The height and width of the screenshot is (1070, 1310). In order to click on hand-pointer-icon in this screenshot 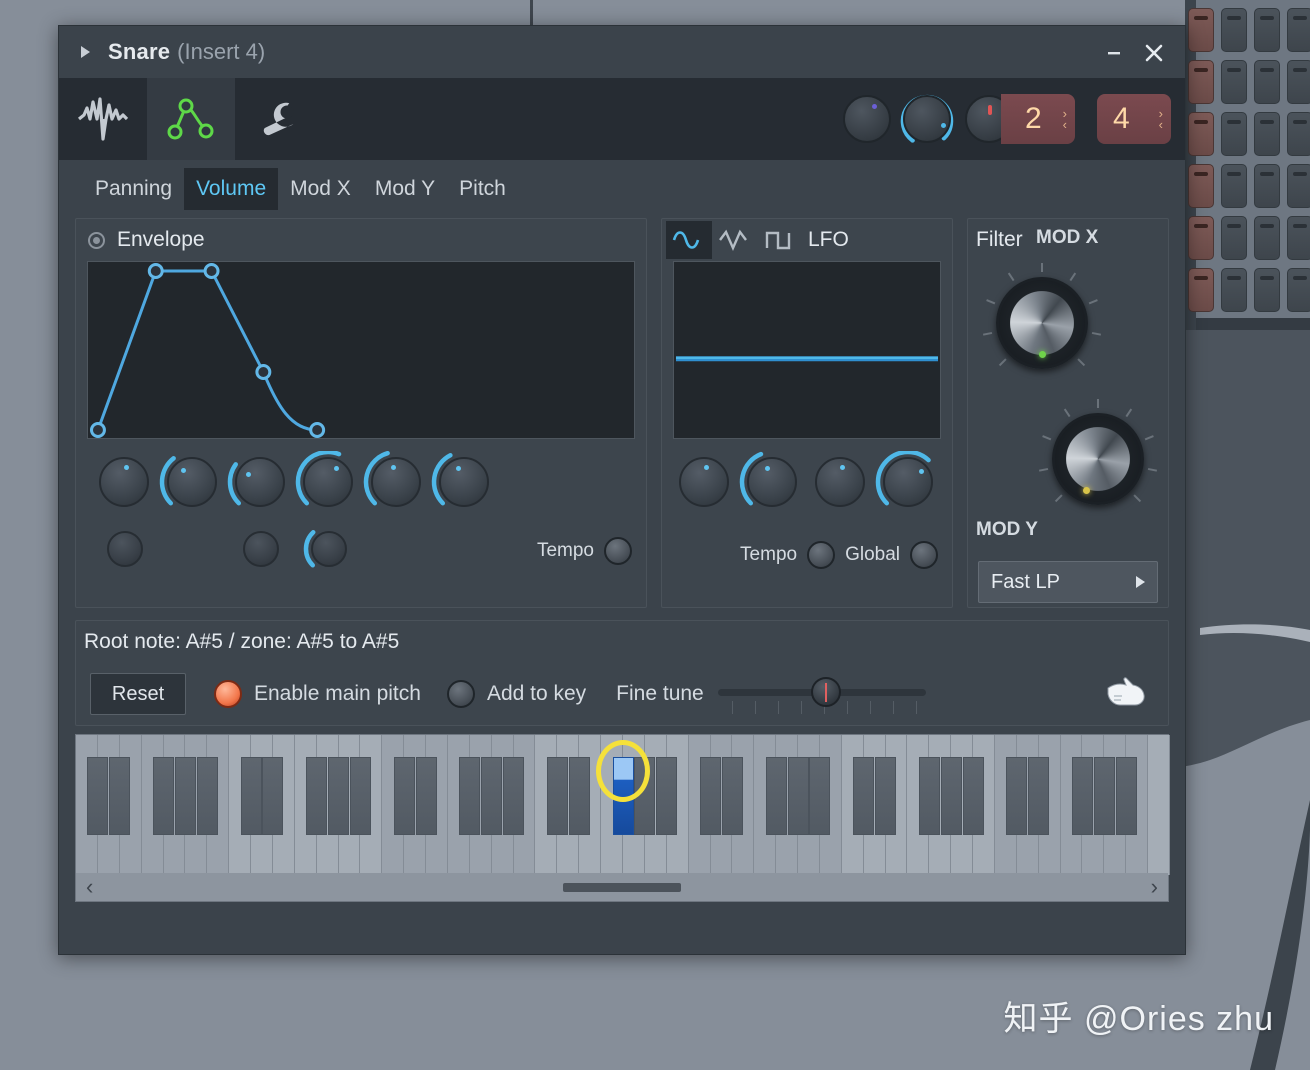, I will do `click(1125, 694)`.